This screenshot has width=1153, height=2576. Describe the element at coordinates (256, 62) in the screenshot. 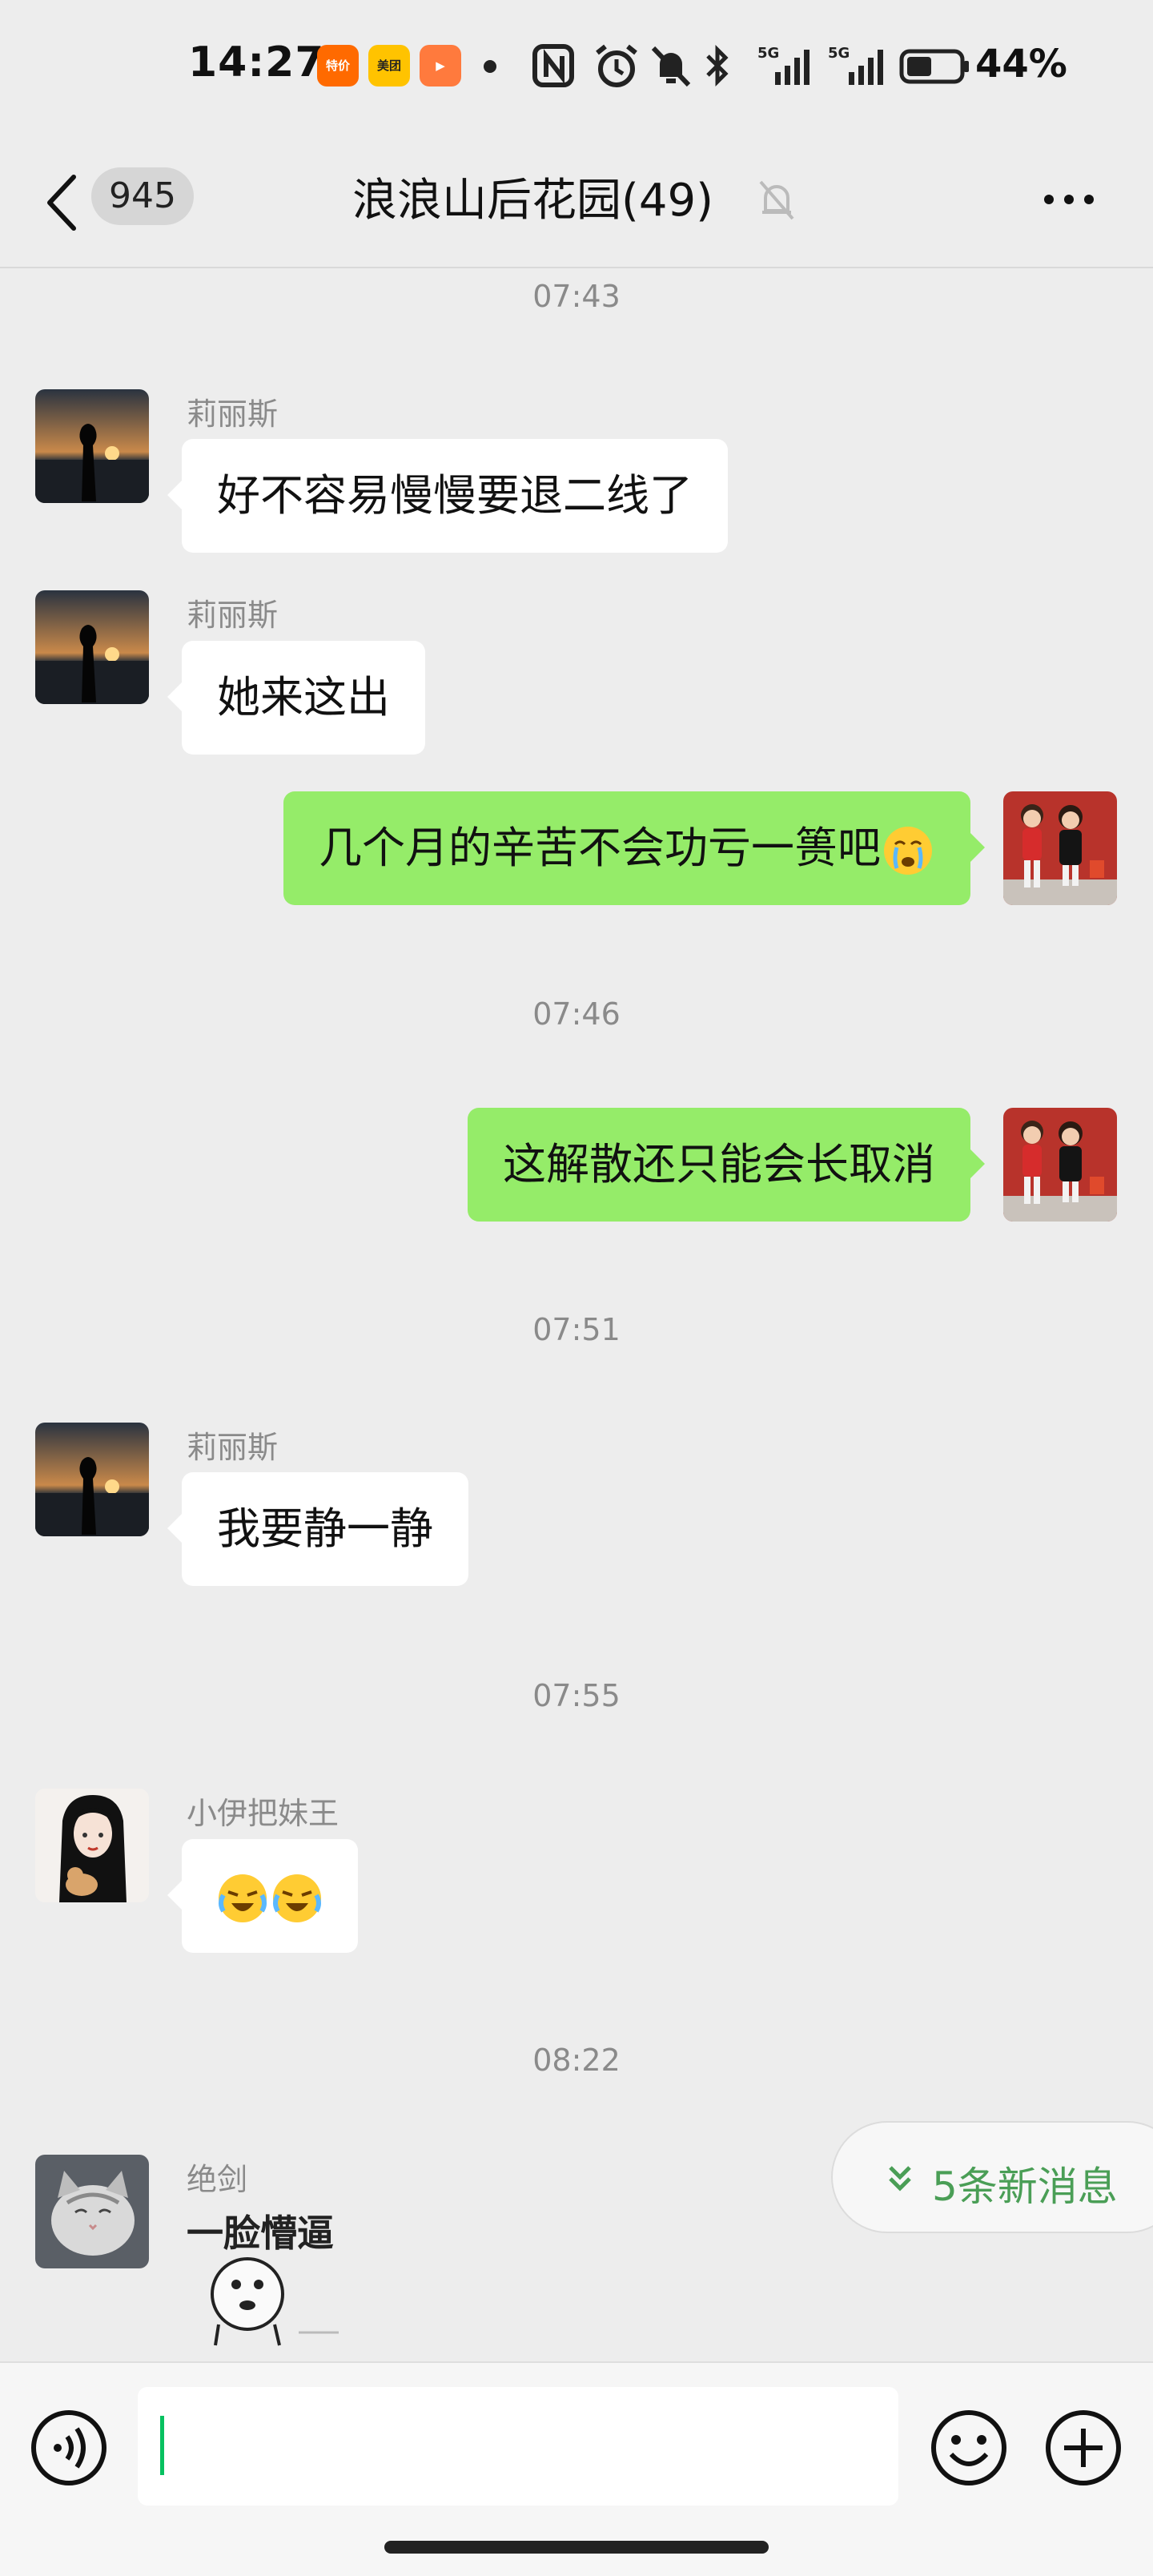

I see `status-time: 14:27` at that location.